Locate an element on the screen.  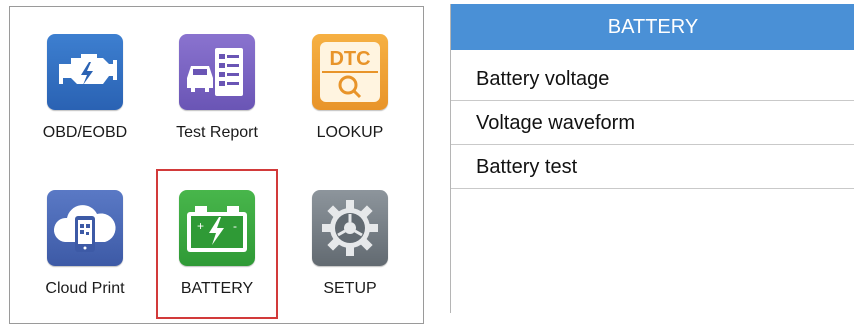
menu-label: SETUP is located at coordinates (350, 288).